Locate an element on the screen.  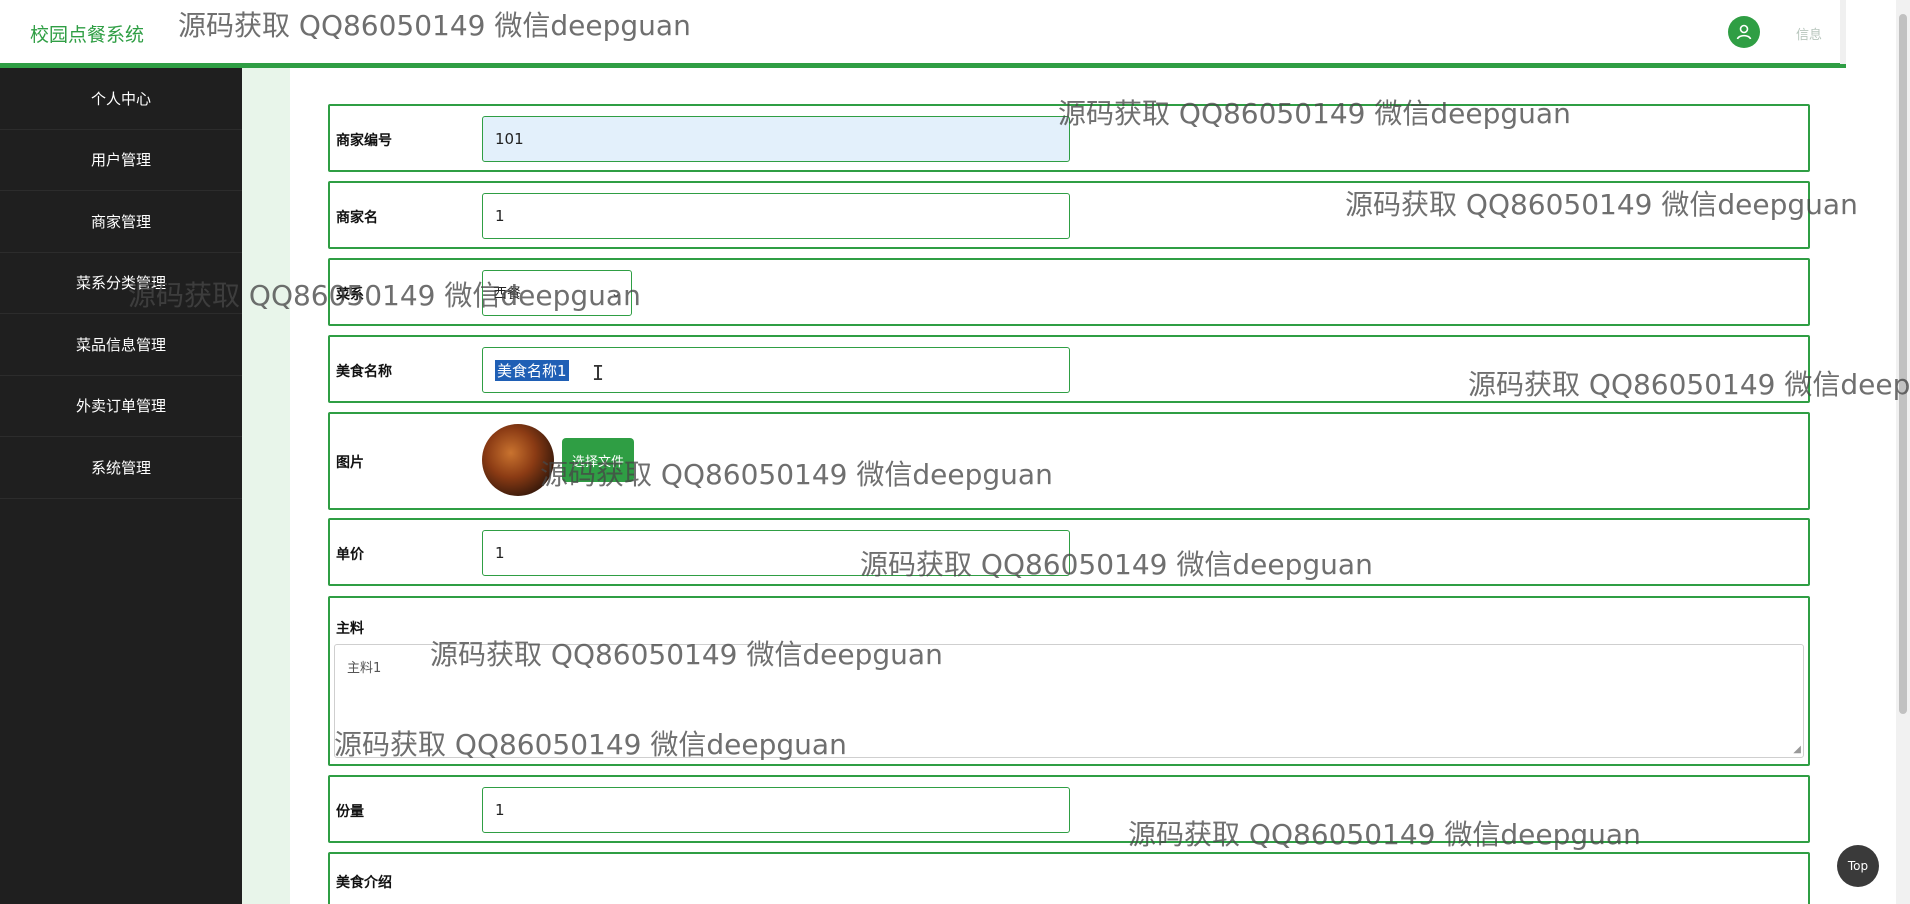
form-row-cuisine: 菜系 西餐 ⌄ is located at coordinates (1069, 292).